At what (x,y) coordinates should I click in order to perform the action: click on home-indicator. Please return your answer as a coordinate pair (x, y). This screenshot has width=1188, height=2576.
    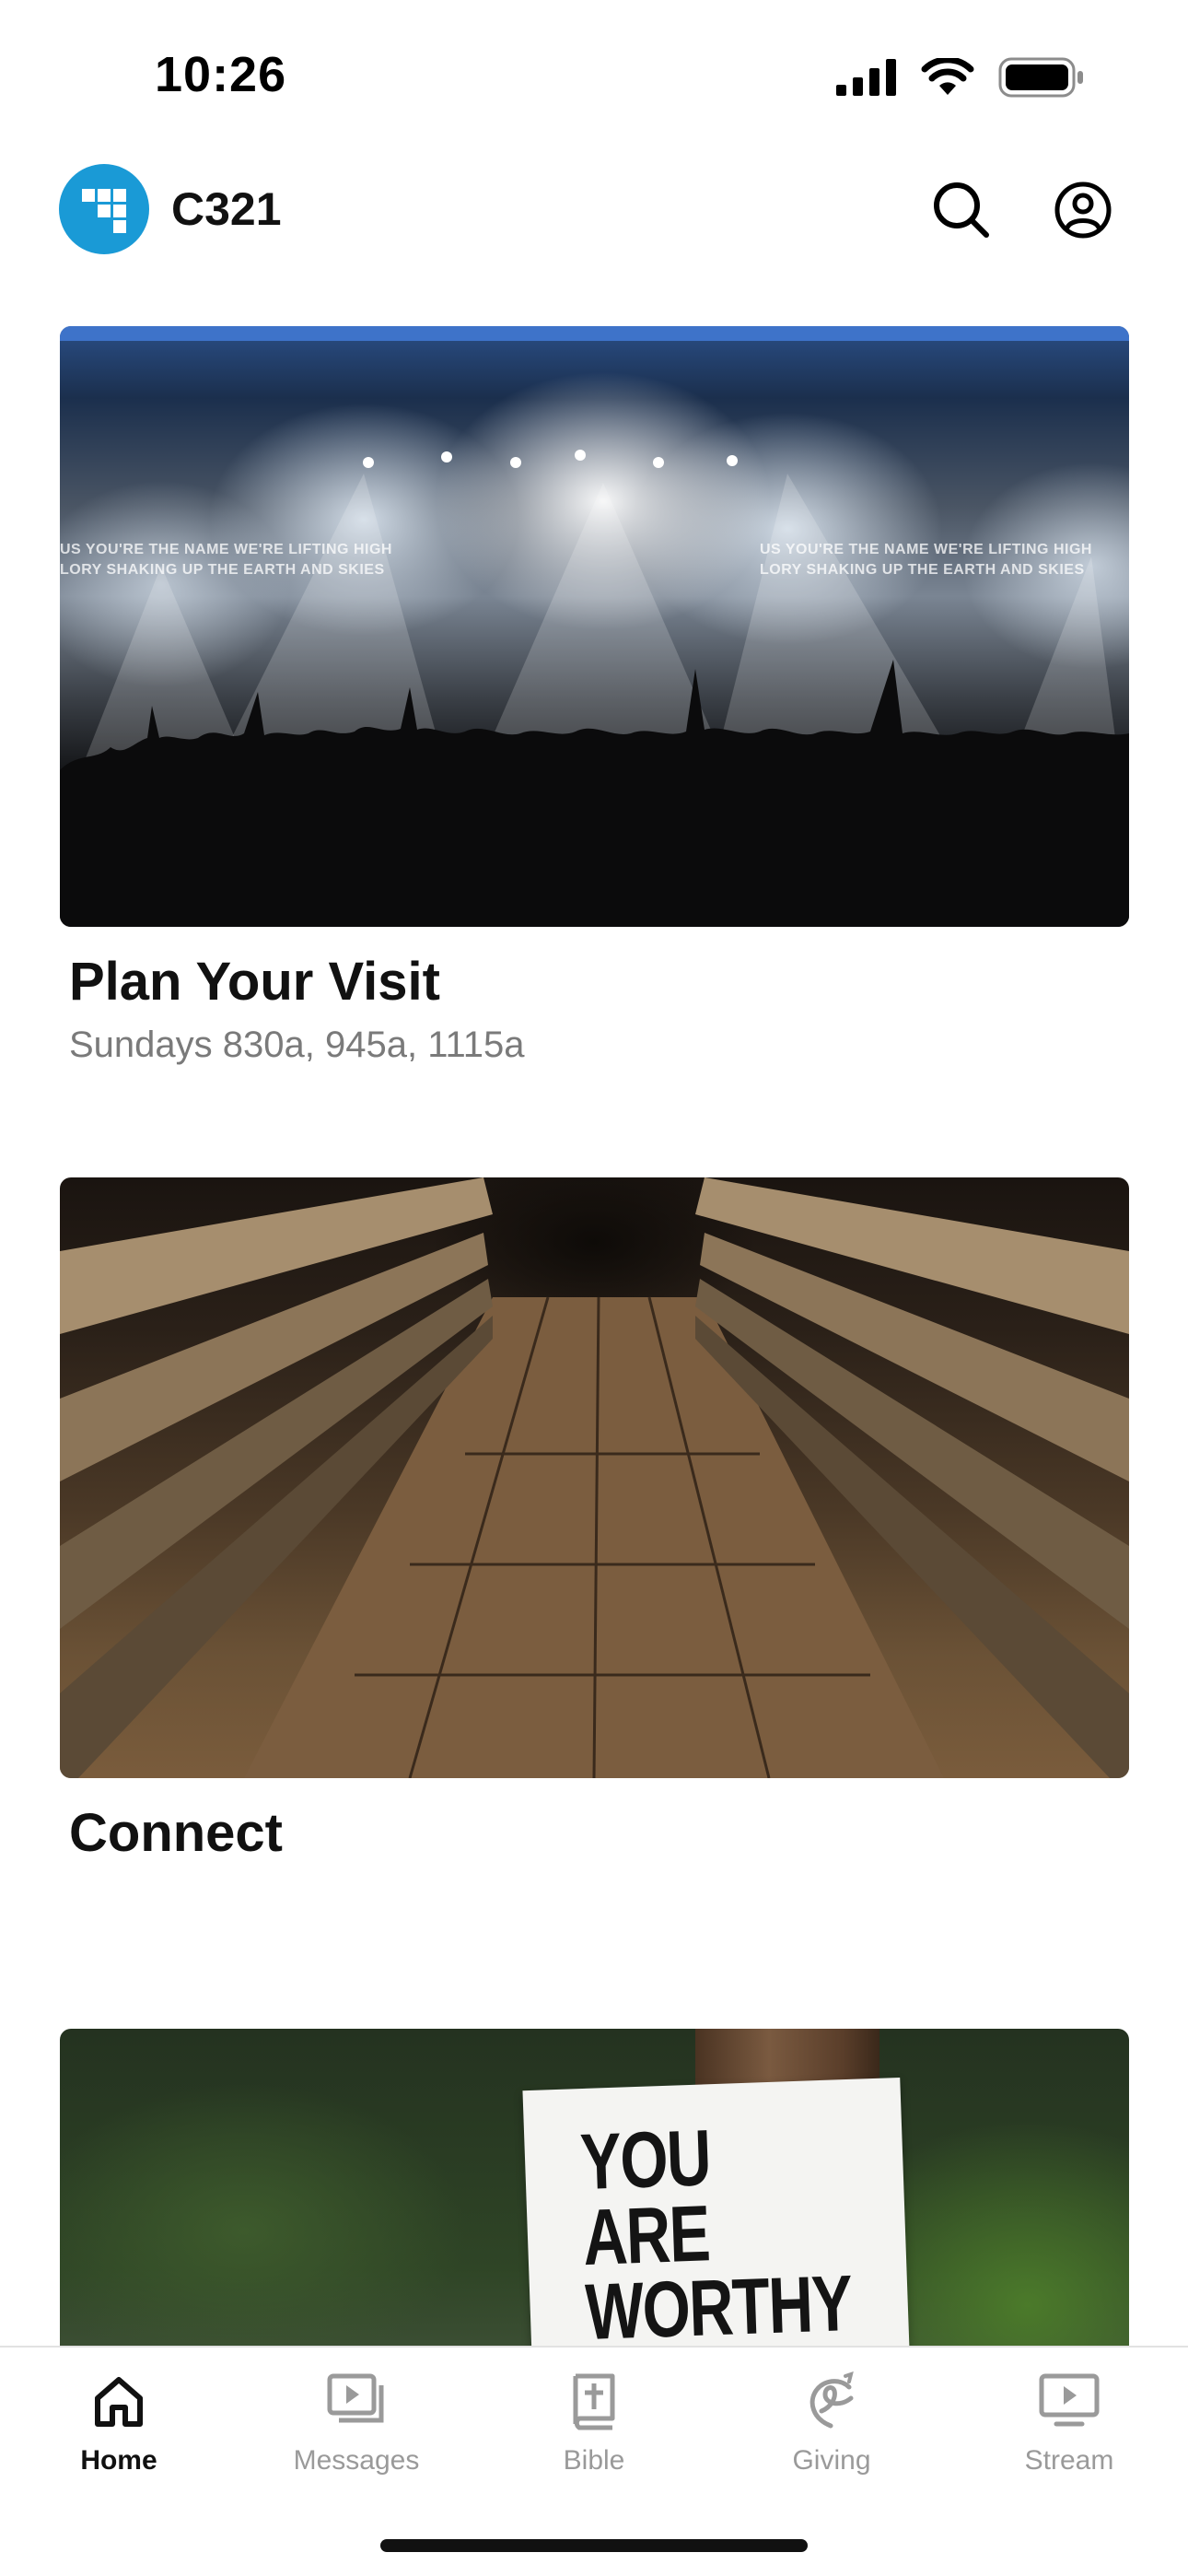
    Looking at the image, I should click on (594, 2545).